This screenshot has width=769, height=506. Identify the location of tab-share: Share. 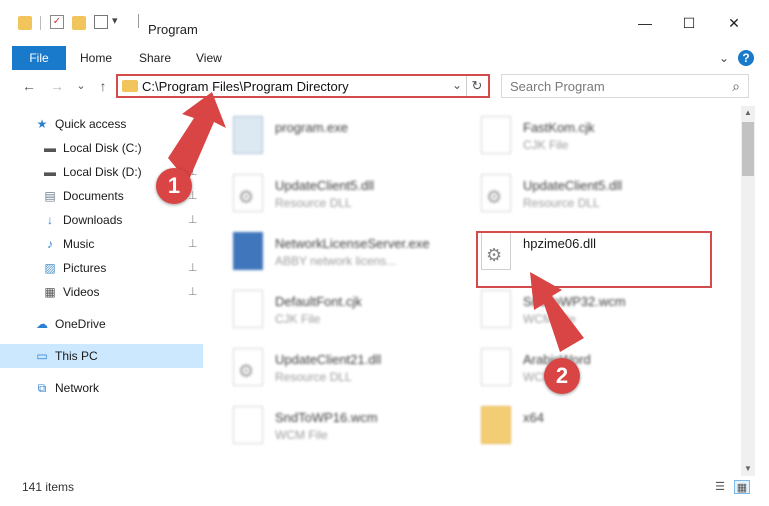
(155, 58).